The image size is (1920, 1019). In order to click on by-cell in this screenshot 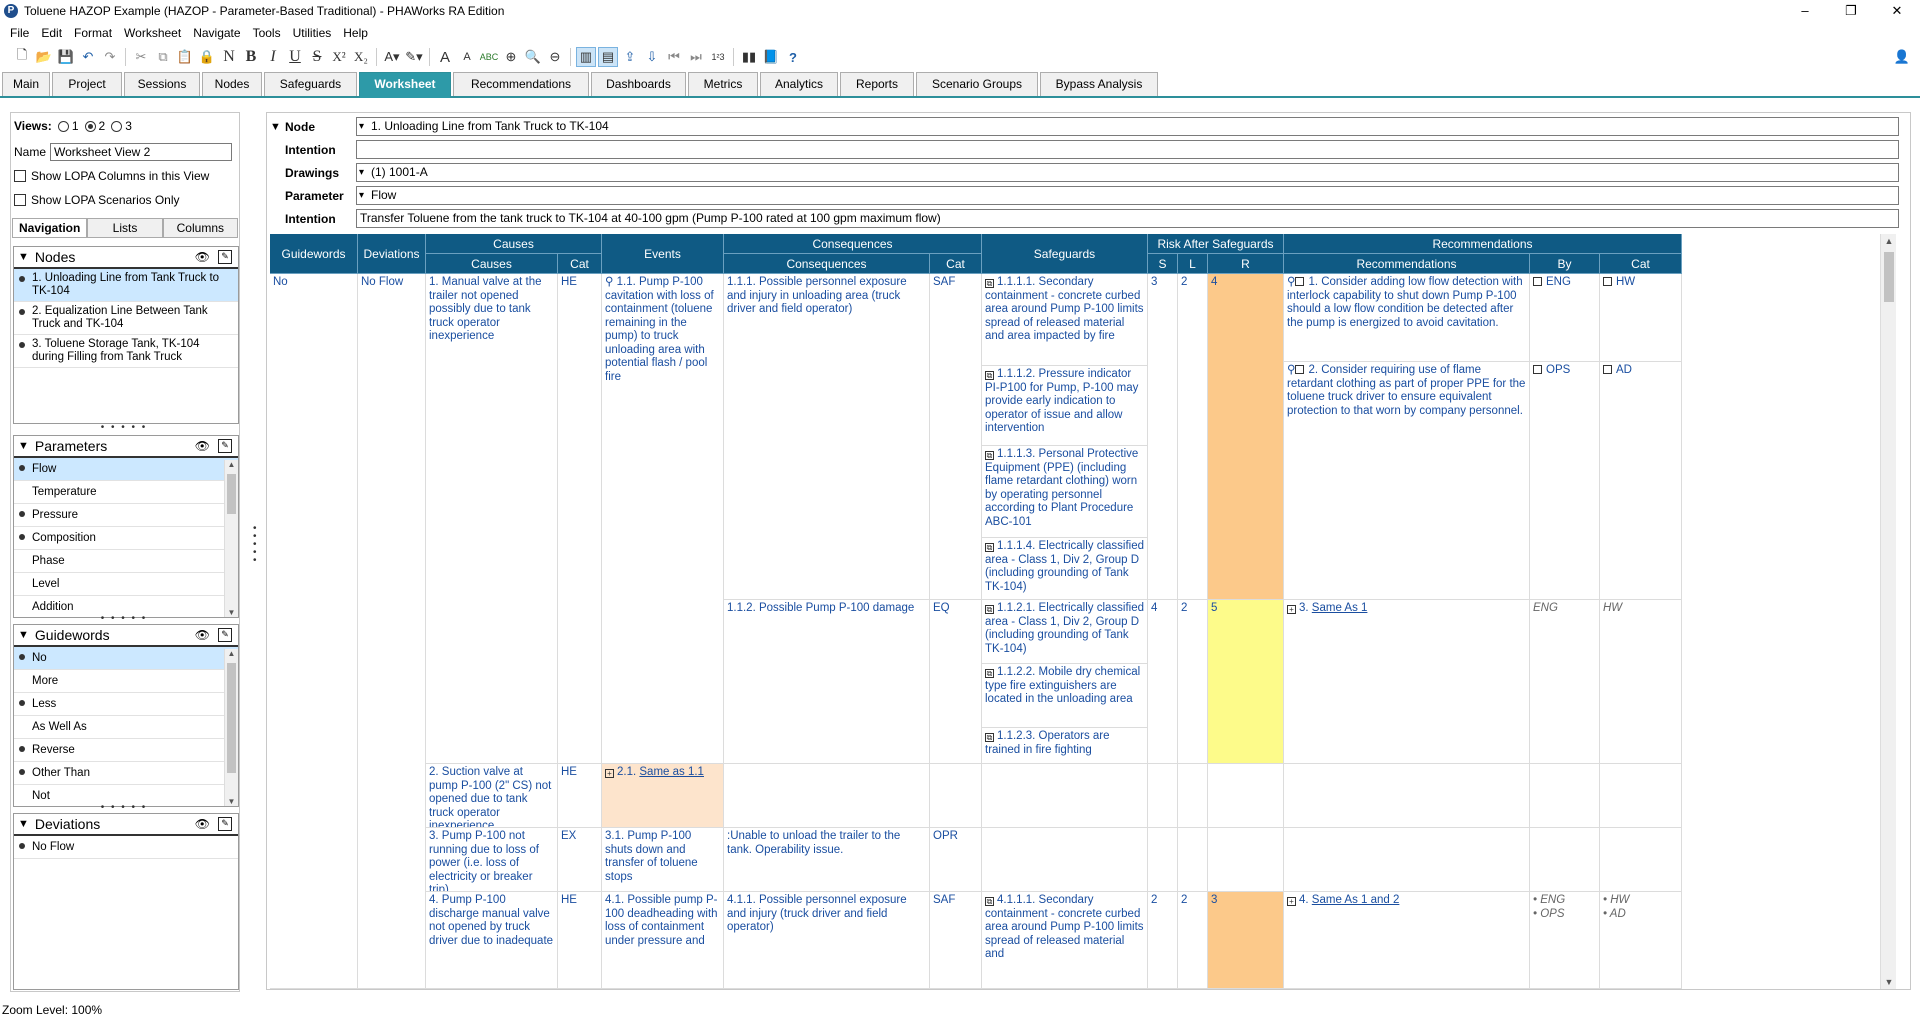, I will do `click(1565, 860)`.